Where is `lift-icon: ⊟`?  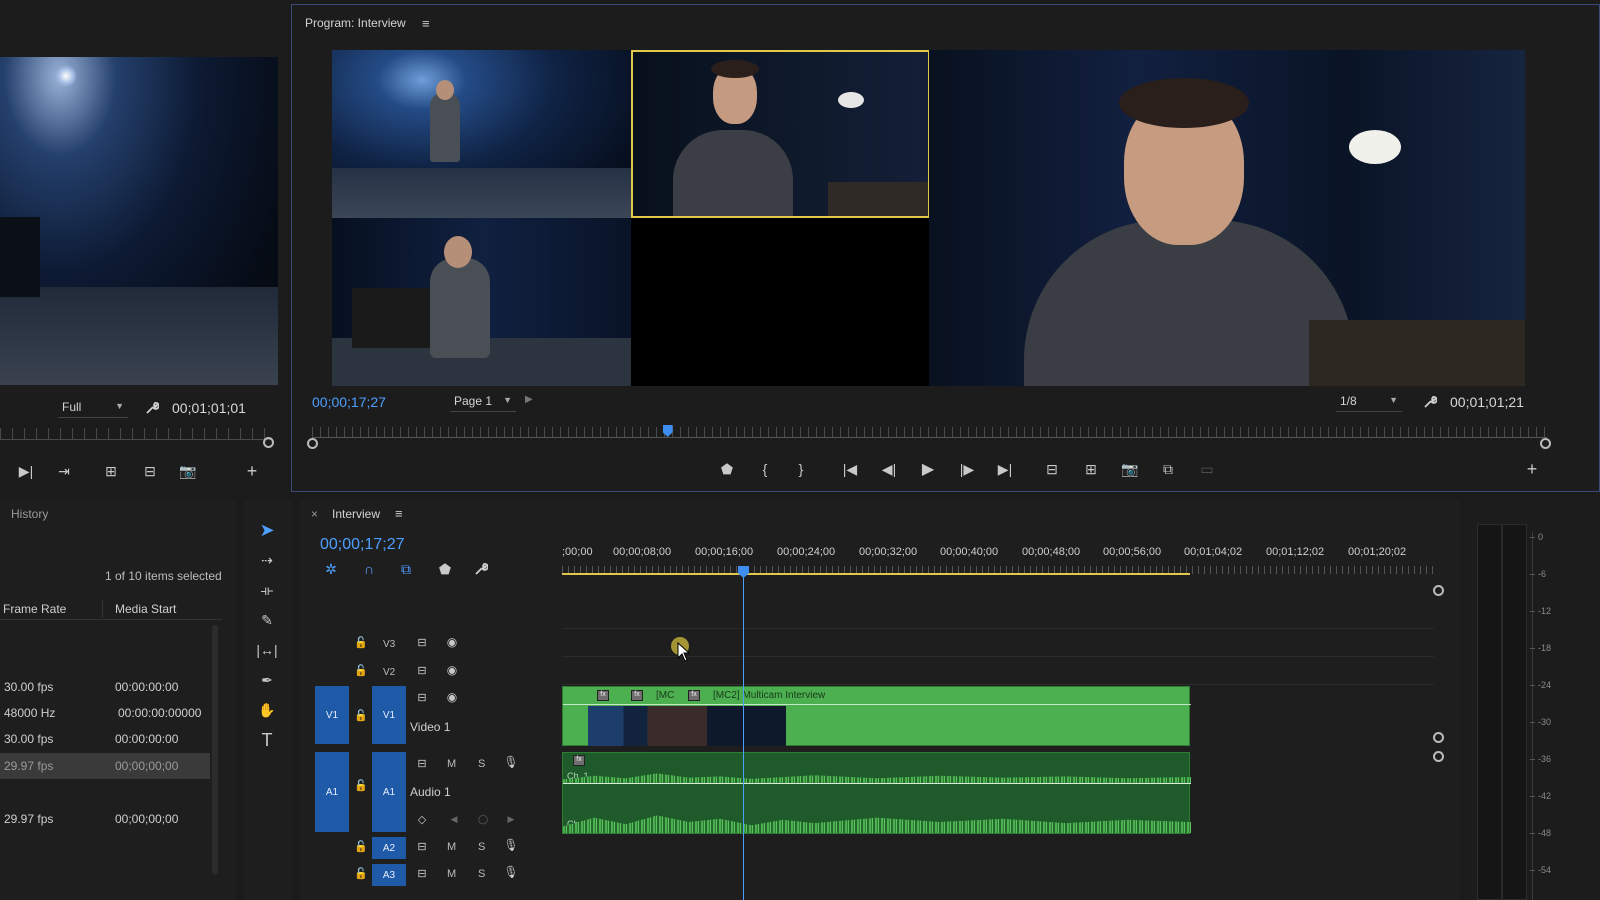 lift-icon: ⊟ is located at coordinates (1052, 469).